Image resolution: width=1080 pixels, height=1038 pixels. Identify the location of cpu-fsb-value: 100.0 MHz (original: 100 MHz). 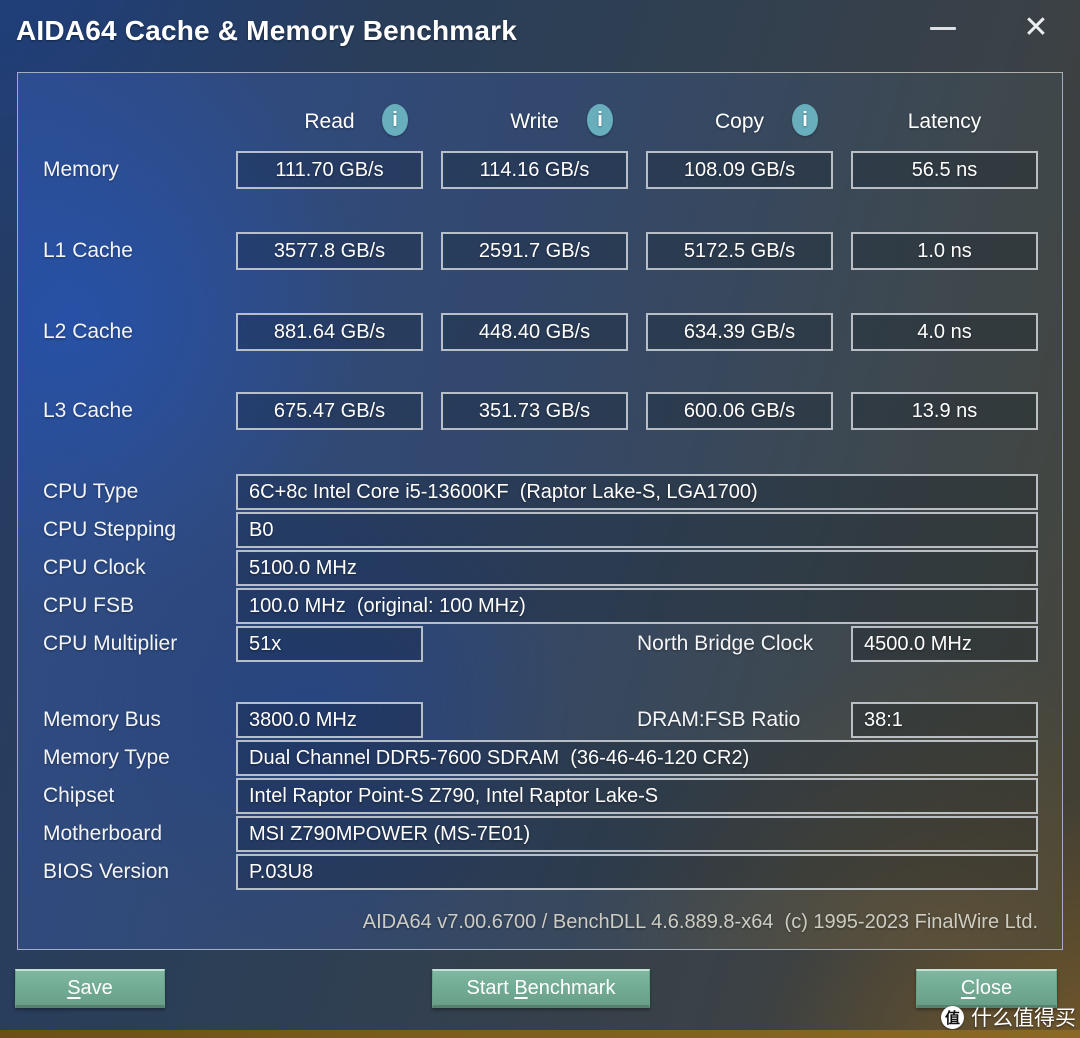
(637, 606).